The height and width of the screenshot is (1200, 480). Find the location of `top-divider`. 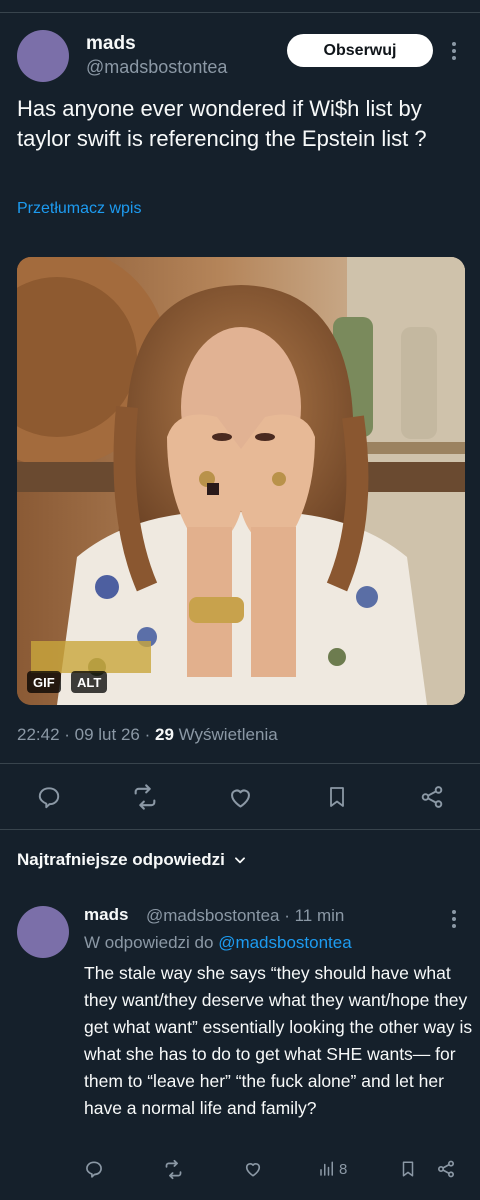

top-divider is located at coordinates (240, 12).